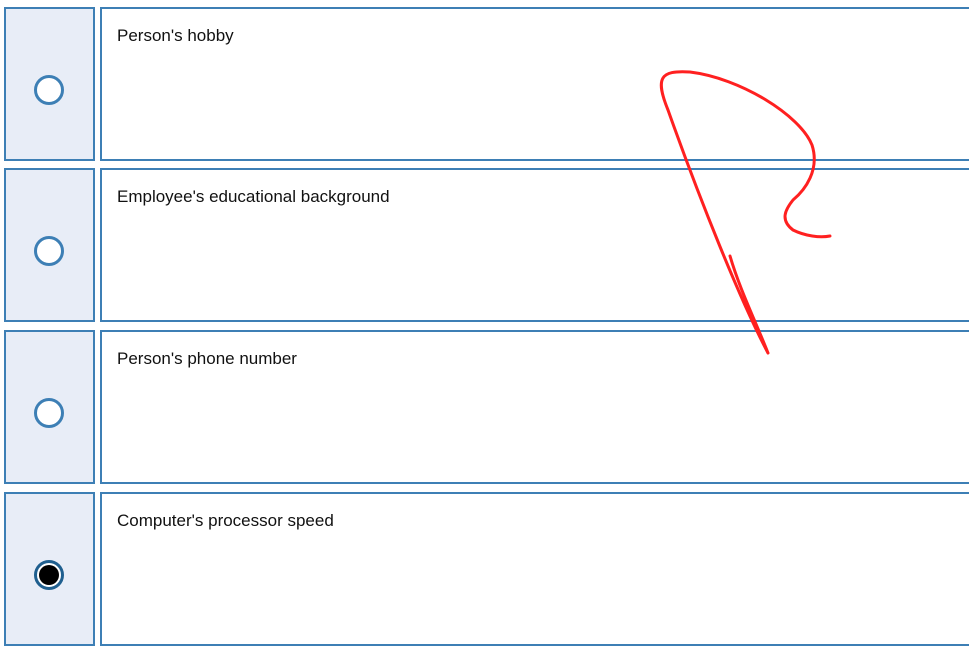  Describe the element at coordinates (225, 520) in the screenshot. I see `option-label: Computer's processor speed` at that location.